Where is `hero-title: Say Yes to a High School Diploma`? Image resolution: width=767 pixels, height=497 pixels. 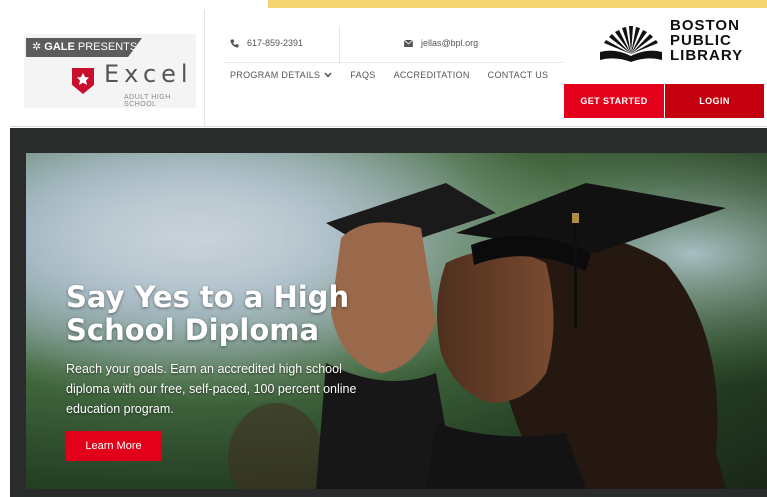
hero-title: Say Yes to a High School Diploma is located at coordinates (231, 314).